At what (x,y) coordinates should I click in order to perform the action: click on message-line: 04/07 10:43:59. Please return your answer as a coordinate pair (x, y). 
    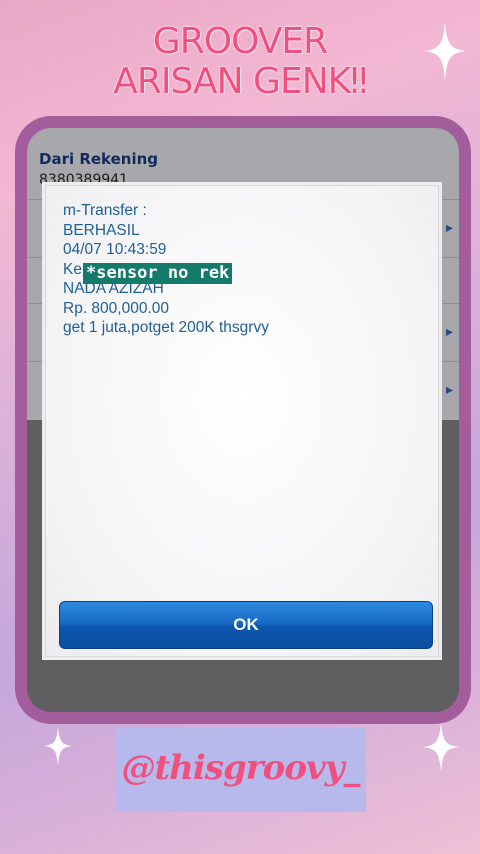
    Looking at the image, I should click on (115, 249).